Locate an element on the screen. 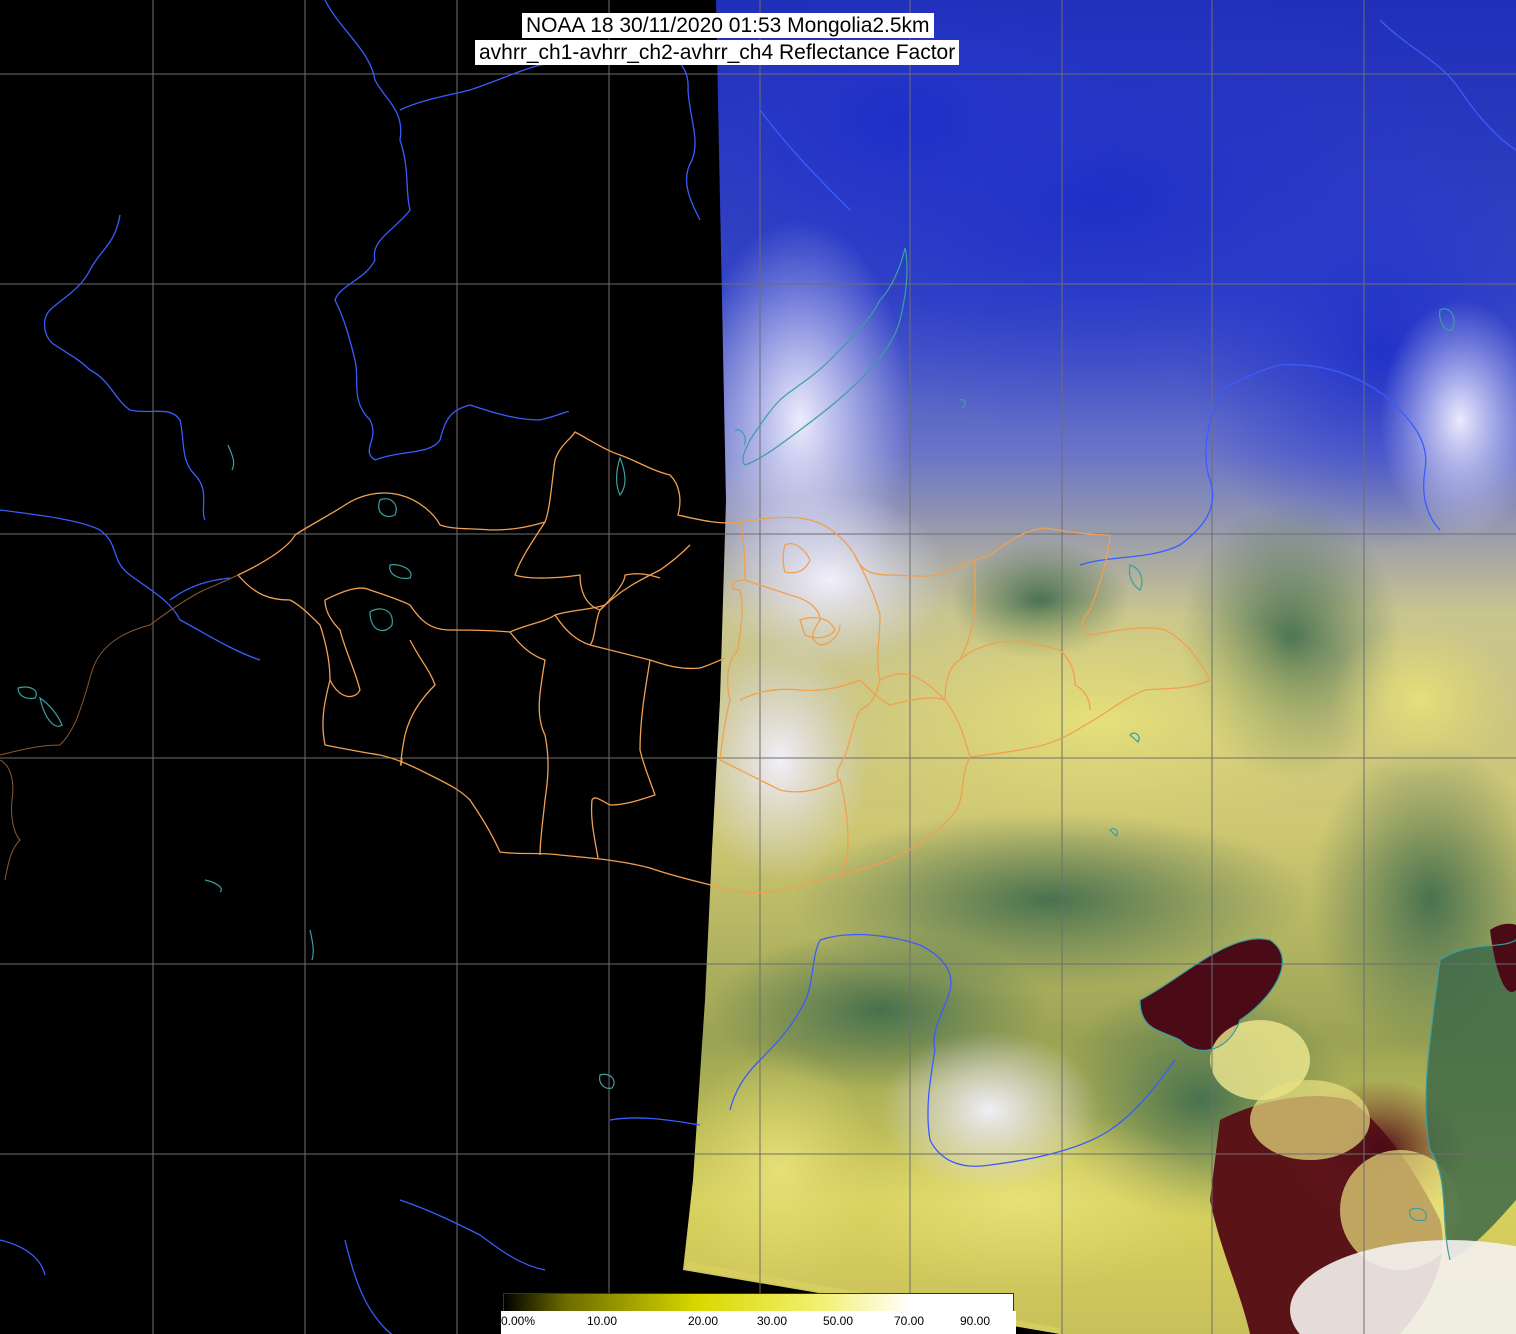  map-title-line1: NOAA 18 30/11/2020 01:53 Mongolia2.5km is located at coordinates (728, 25).